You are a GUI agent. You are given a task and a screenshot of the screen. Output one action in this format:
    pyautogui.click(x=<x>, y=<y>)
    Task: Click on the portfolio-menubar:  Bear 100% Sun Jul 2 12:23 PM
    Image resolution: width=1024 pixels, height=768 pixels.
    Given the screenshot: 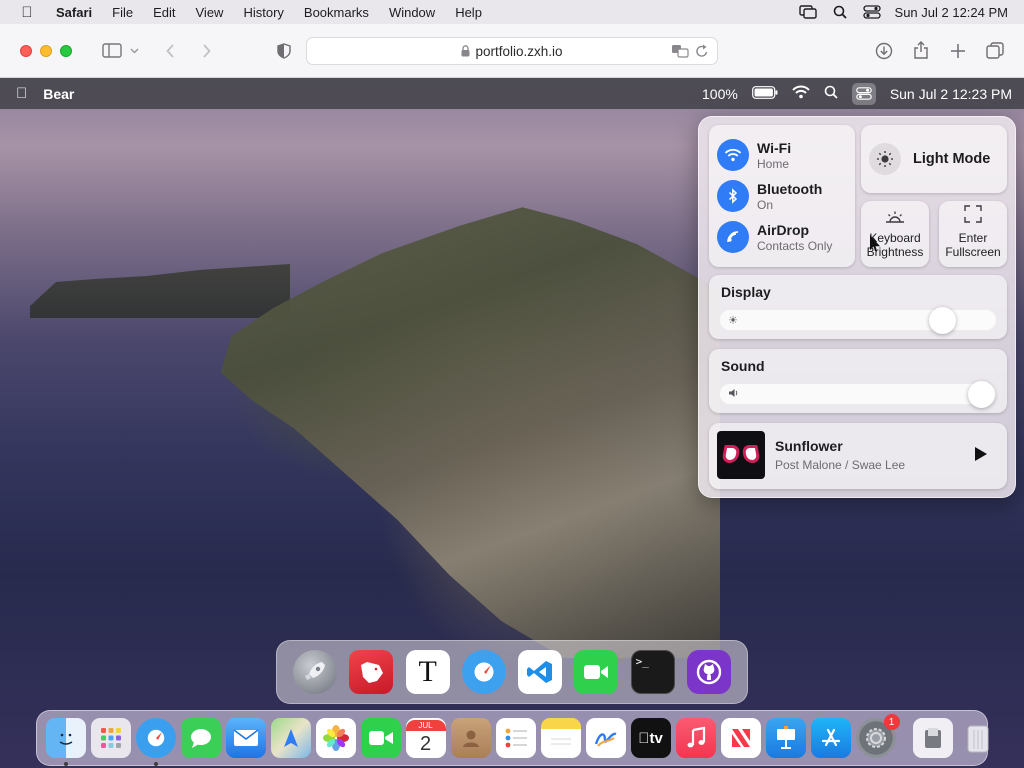 What is the action you would take?
    pyautogui.click(x=512, y=93)
    